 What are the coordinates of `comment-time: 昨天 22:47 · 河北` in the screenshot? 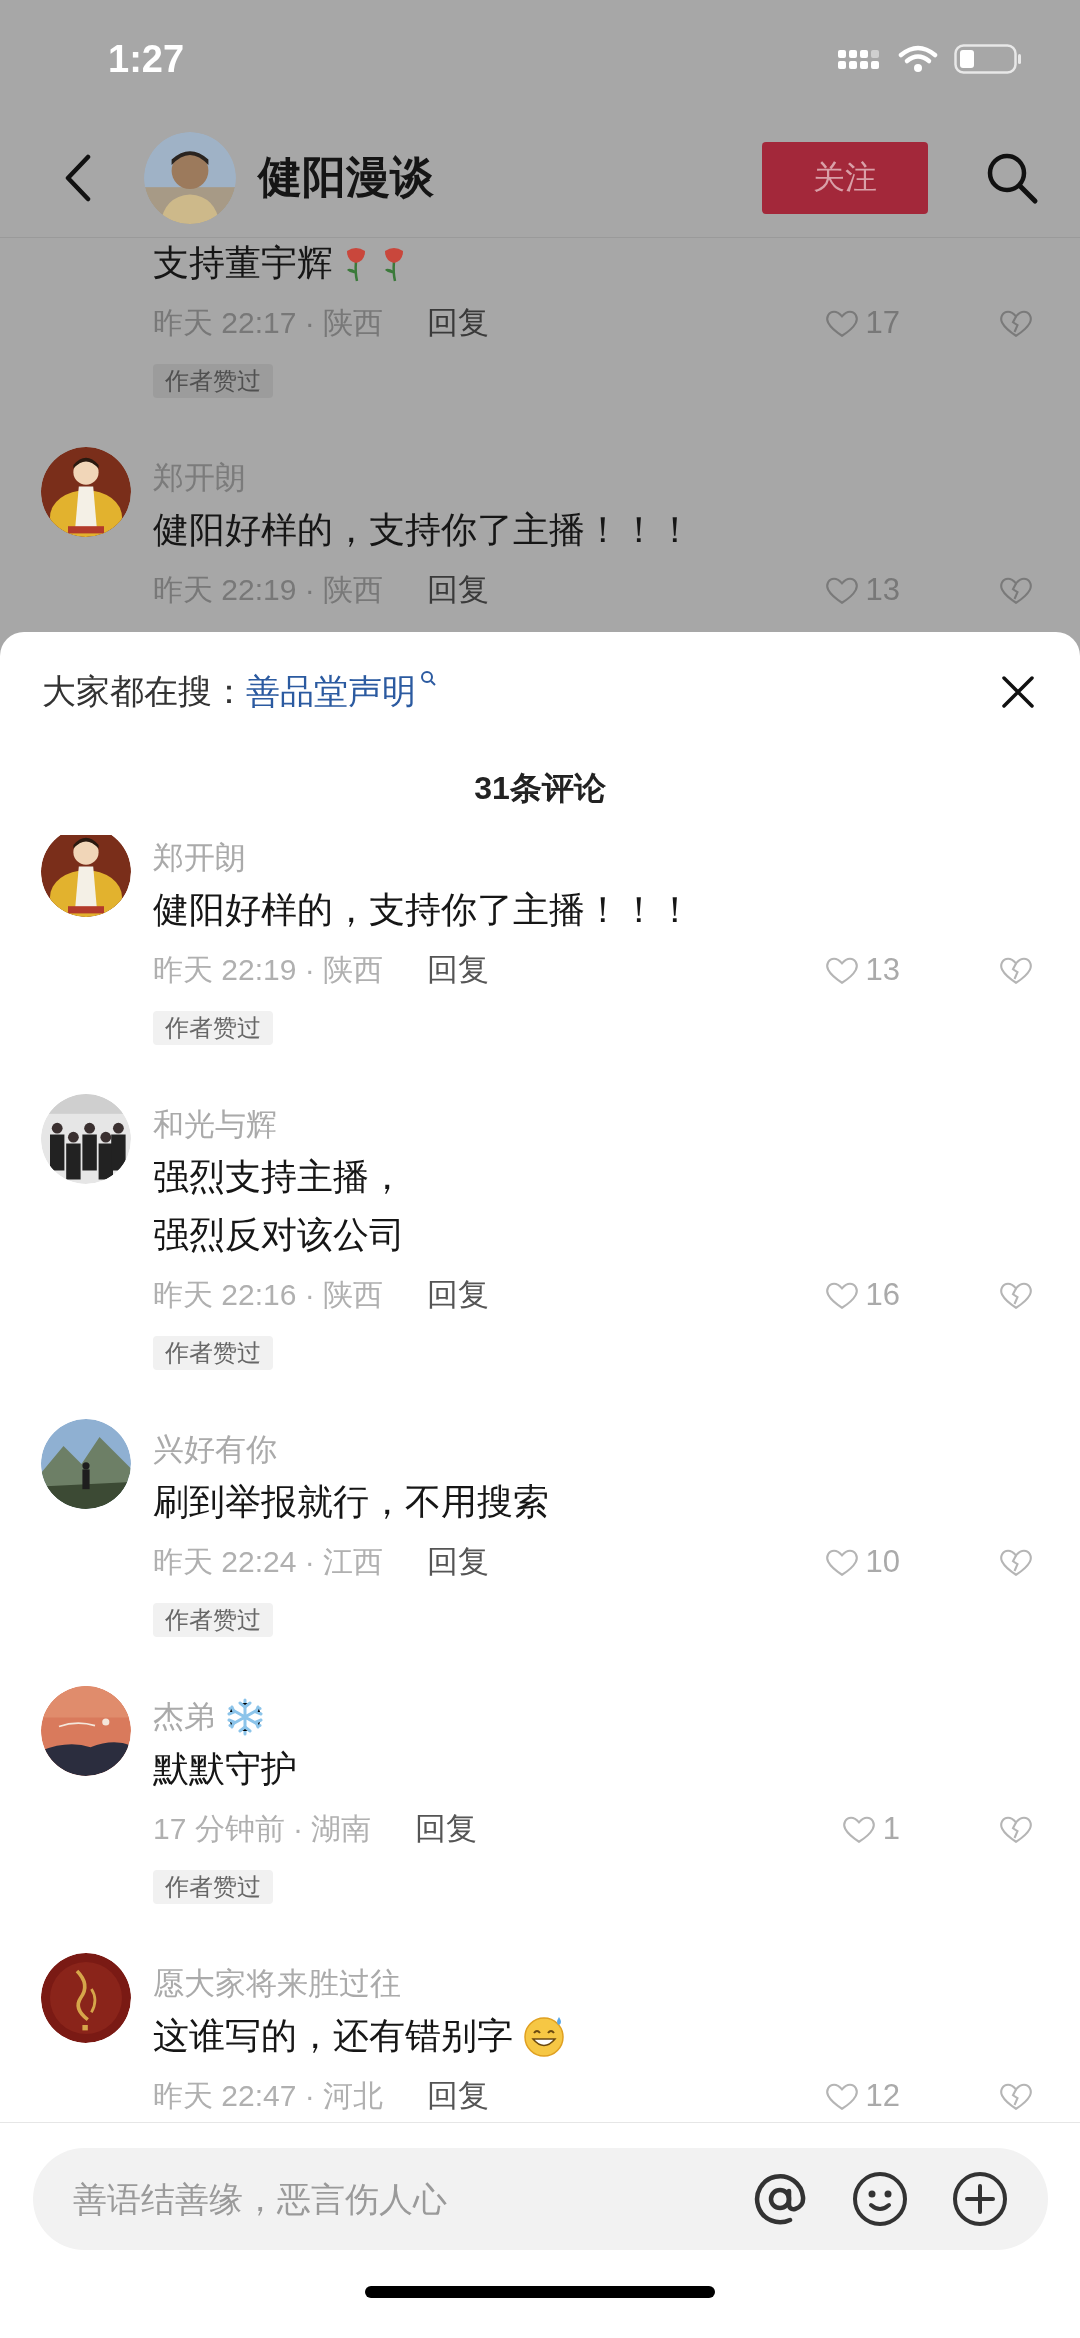 It's located at (268, 2095).